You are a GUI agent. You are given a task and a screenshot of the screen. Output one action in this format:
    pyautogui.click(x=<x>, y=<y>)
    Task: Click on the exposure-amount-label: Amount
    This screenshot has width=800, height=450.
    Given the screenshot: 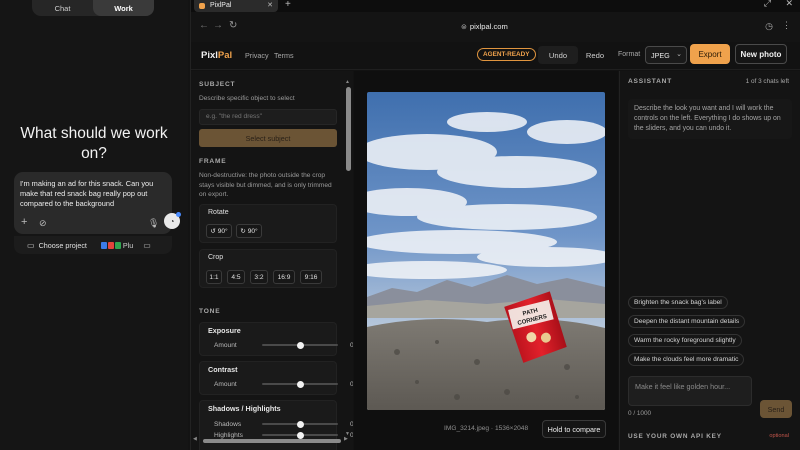 What is the action you would take?
    pyautogui.click(x=225, y=345)
    